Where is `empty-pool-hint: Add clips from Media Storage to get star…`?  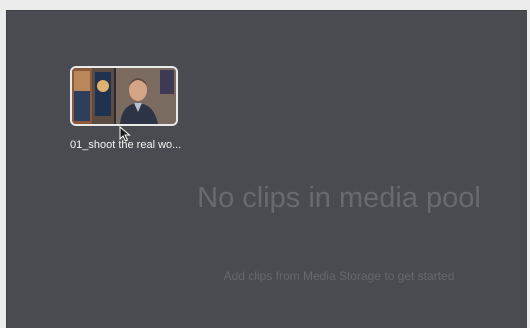
empty-pool-hint: Add clips from Media Storage to get star… is located at coordinates (339, 276).